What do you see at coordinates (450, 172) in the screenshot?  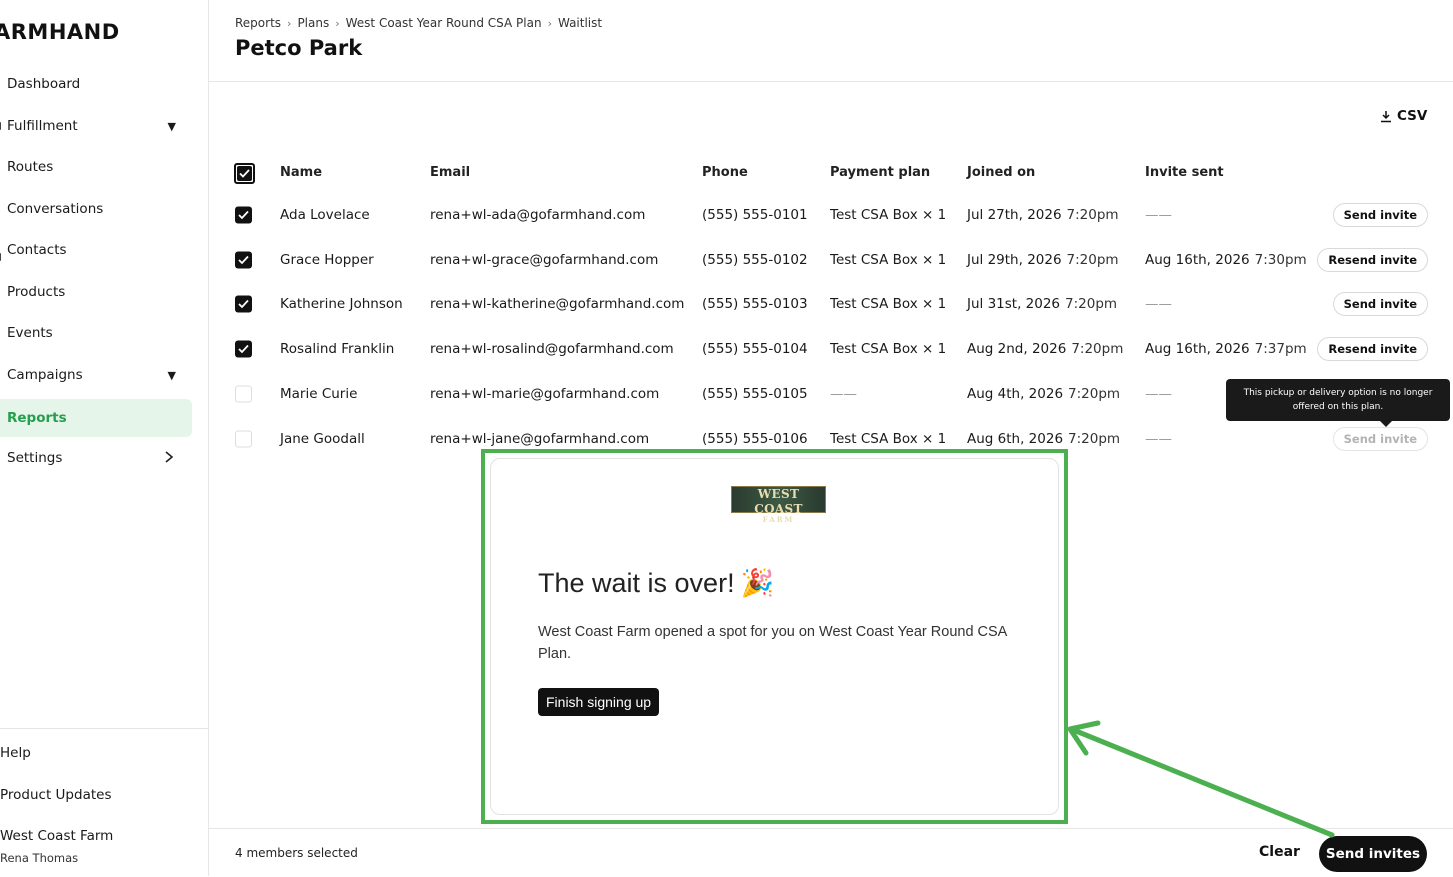 I see `column-header-email: Email` at bounding box center [450, 172].